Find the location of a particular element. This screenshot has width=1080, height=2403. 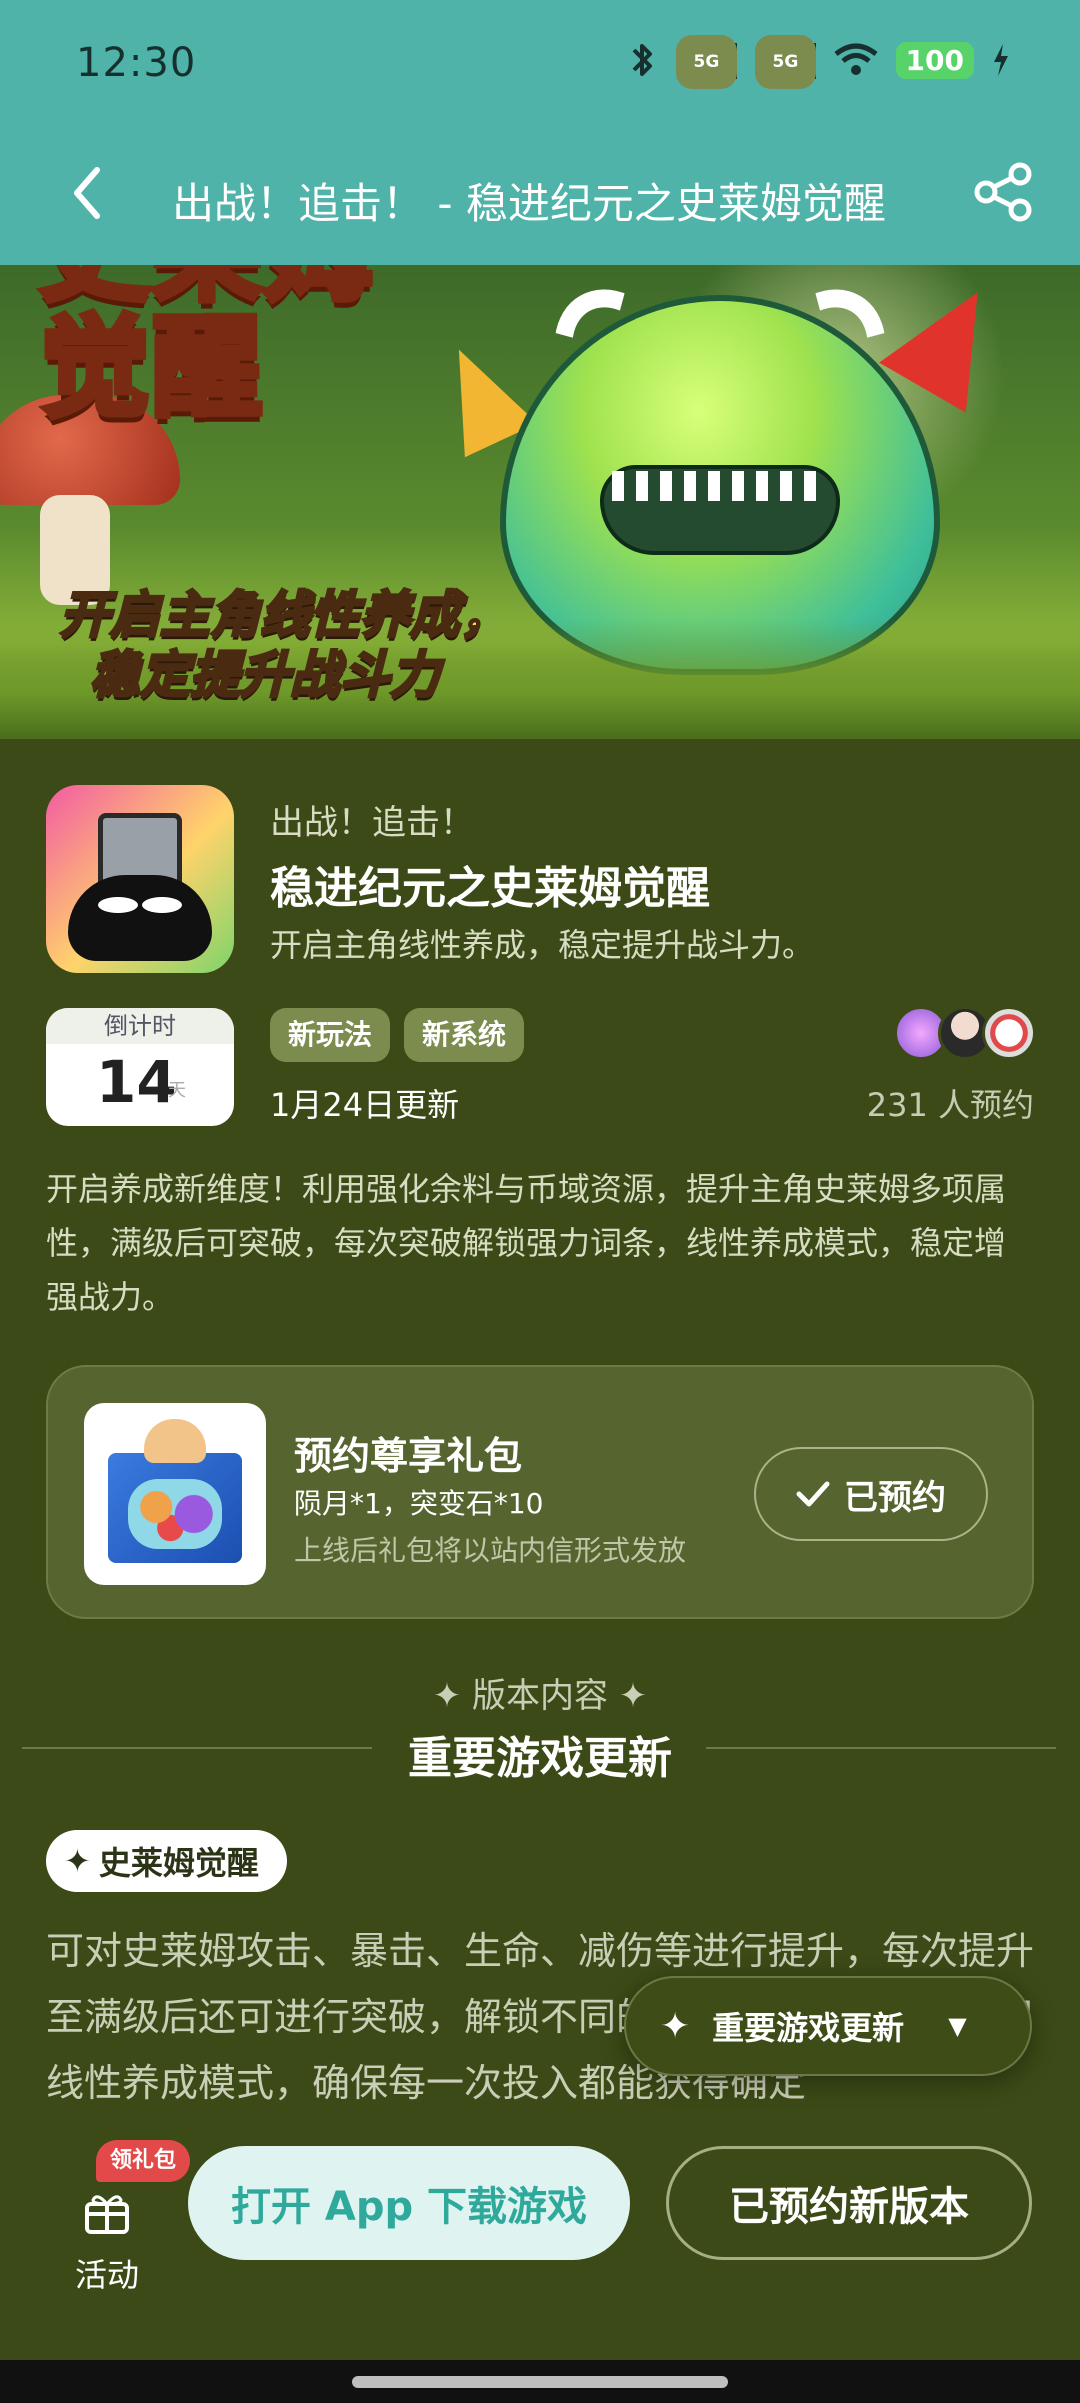

banner-subline: 稳定提升战斗力 is located at coordinates (265, 675).